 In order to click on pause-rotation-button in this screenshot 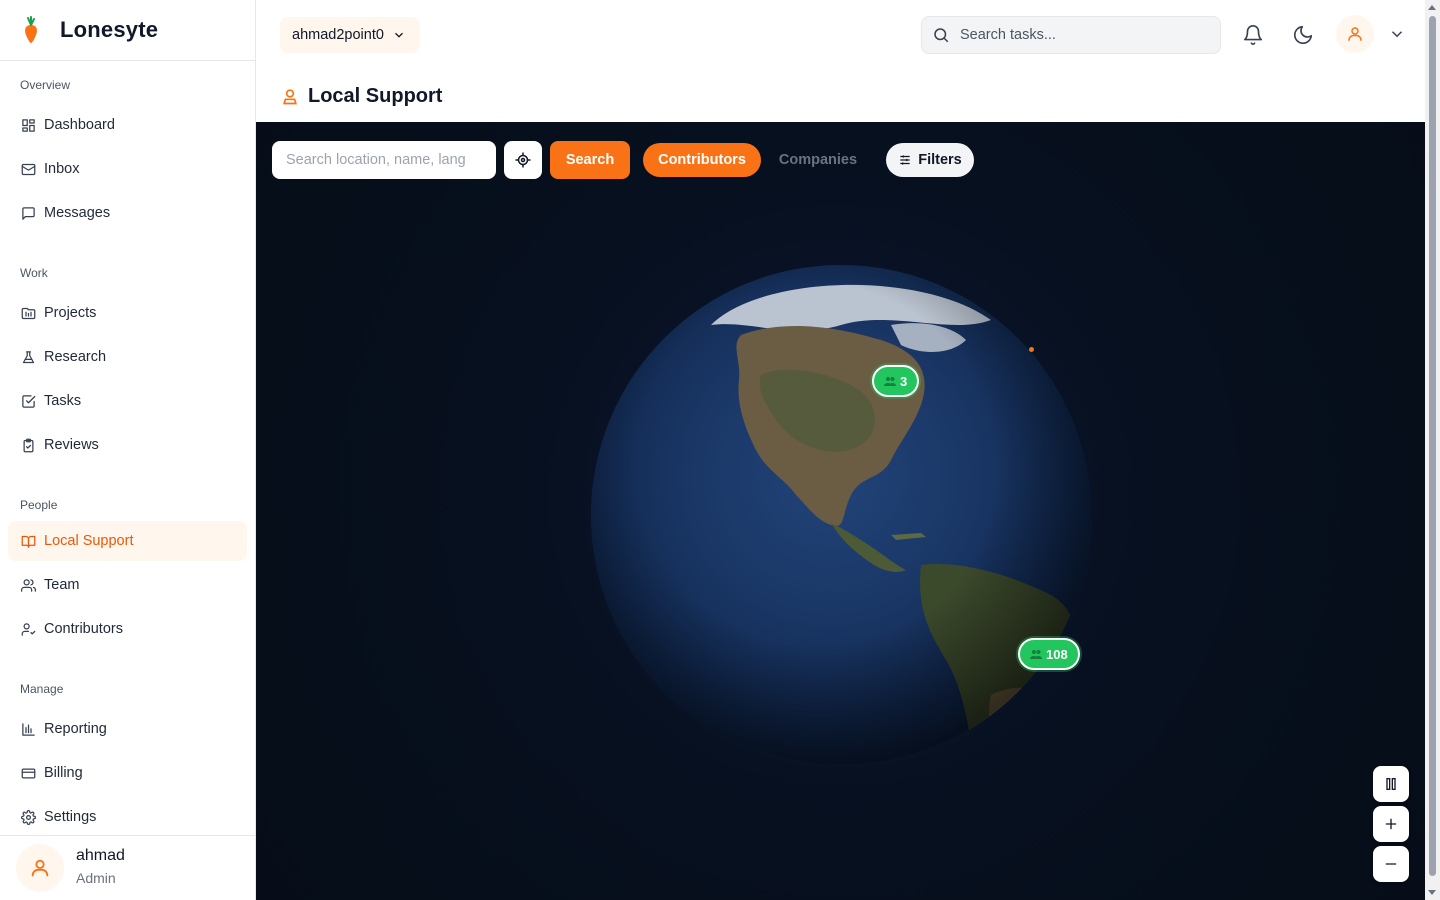, I will do `click(1391, 784)`.